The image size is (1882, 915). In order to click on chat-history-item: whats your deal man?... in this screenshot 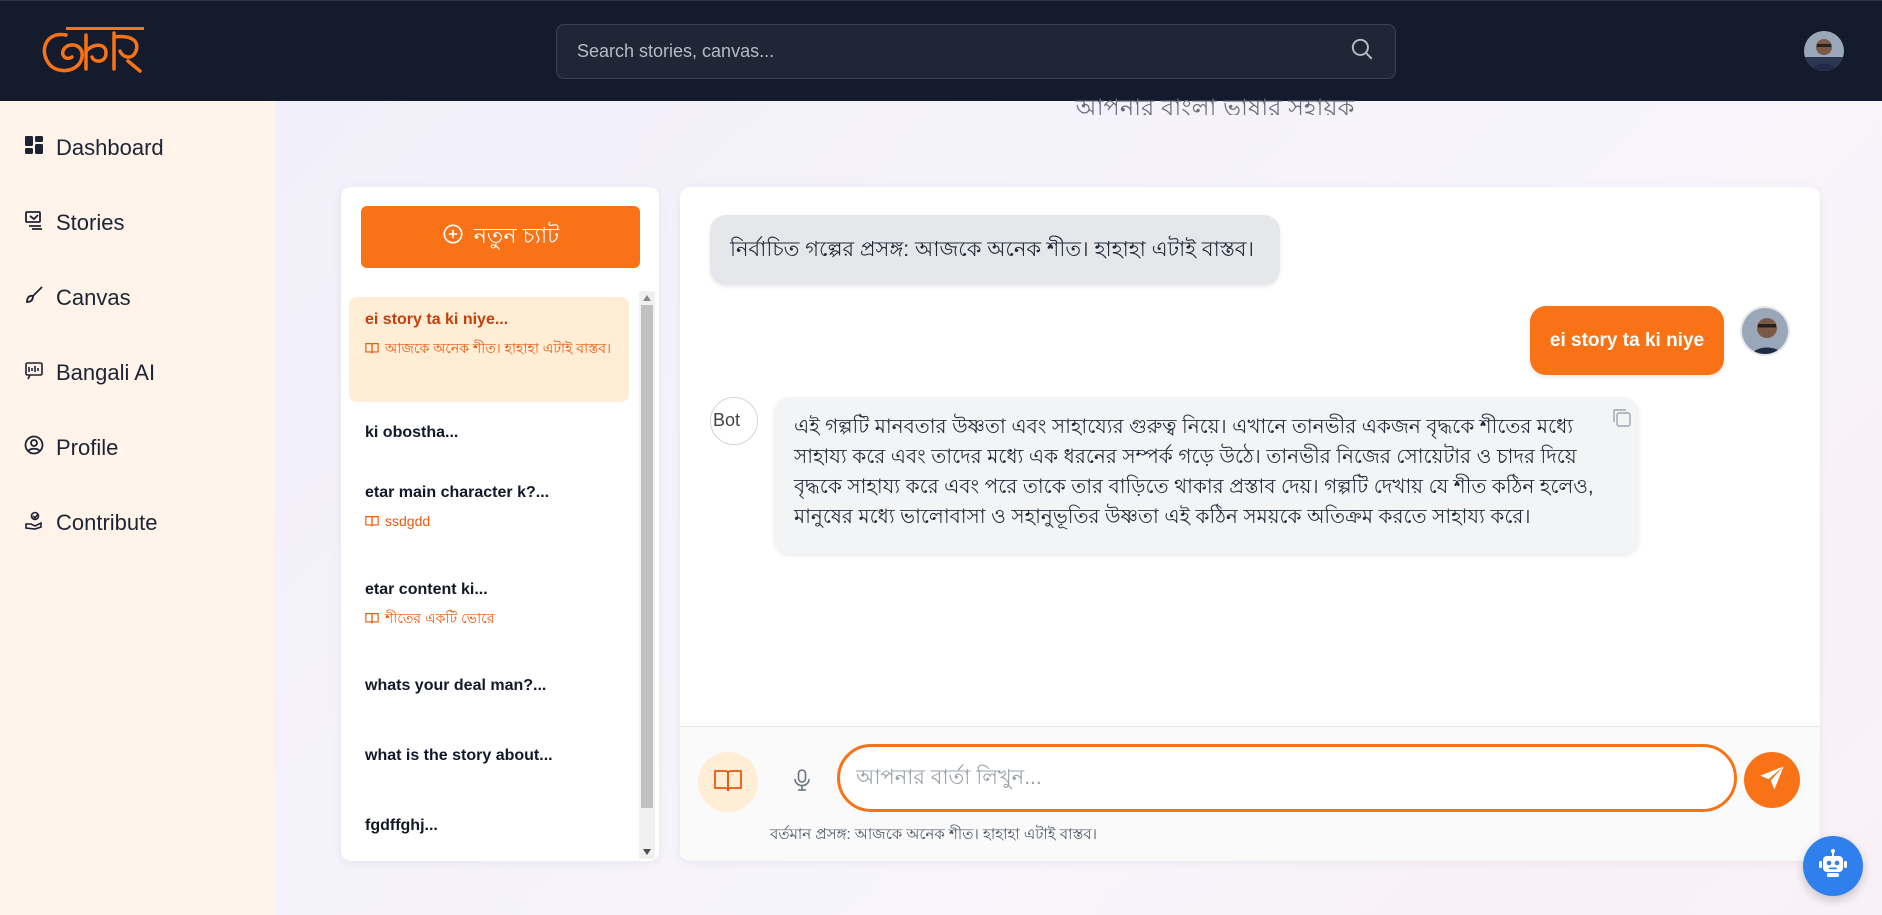, I will do `click(489, 690)`.